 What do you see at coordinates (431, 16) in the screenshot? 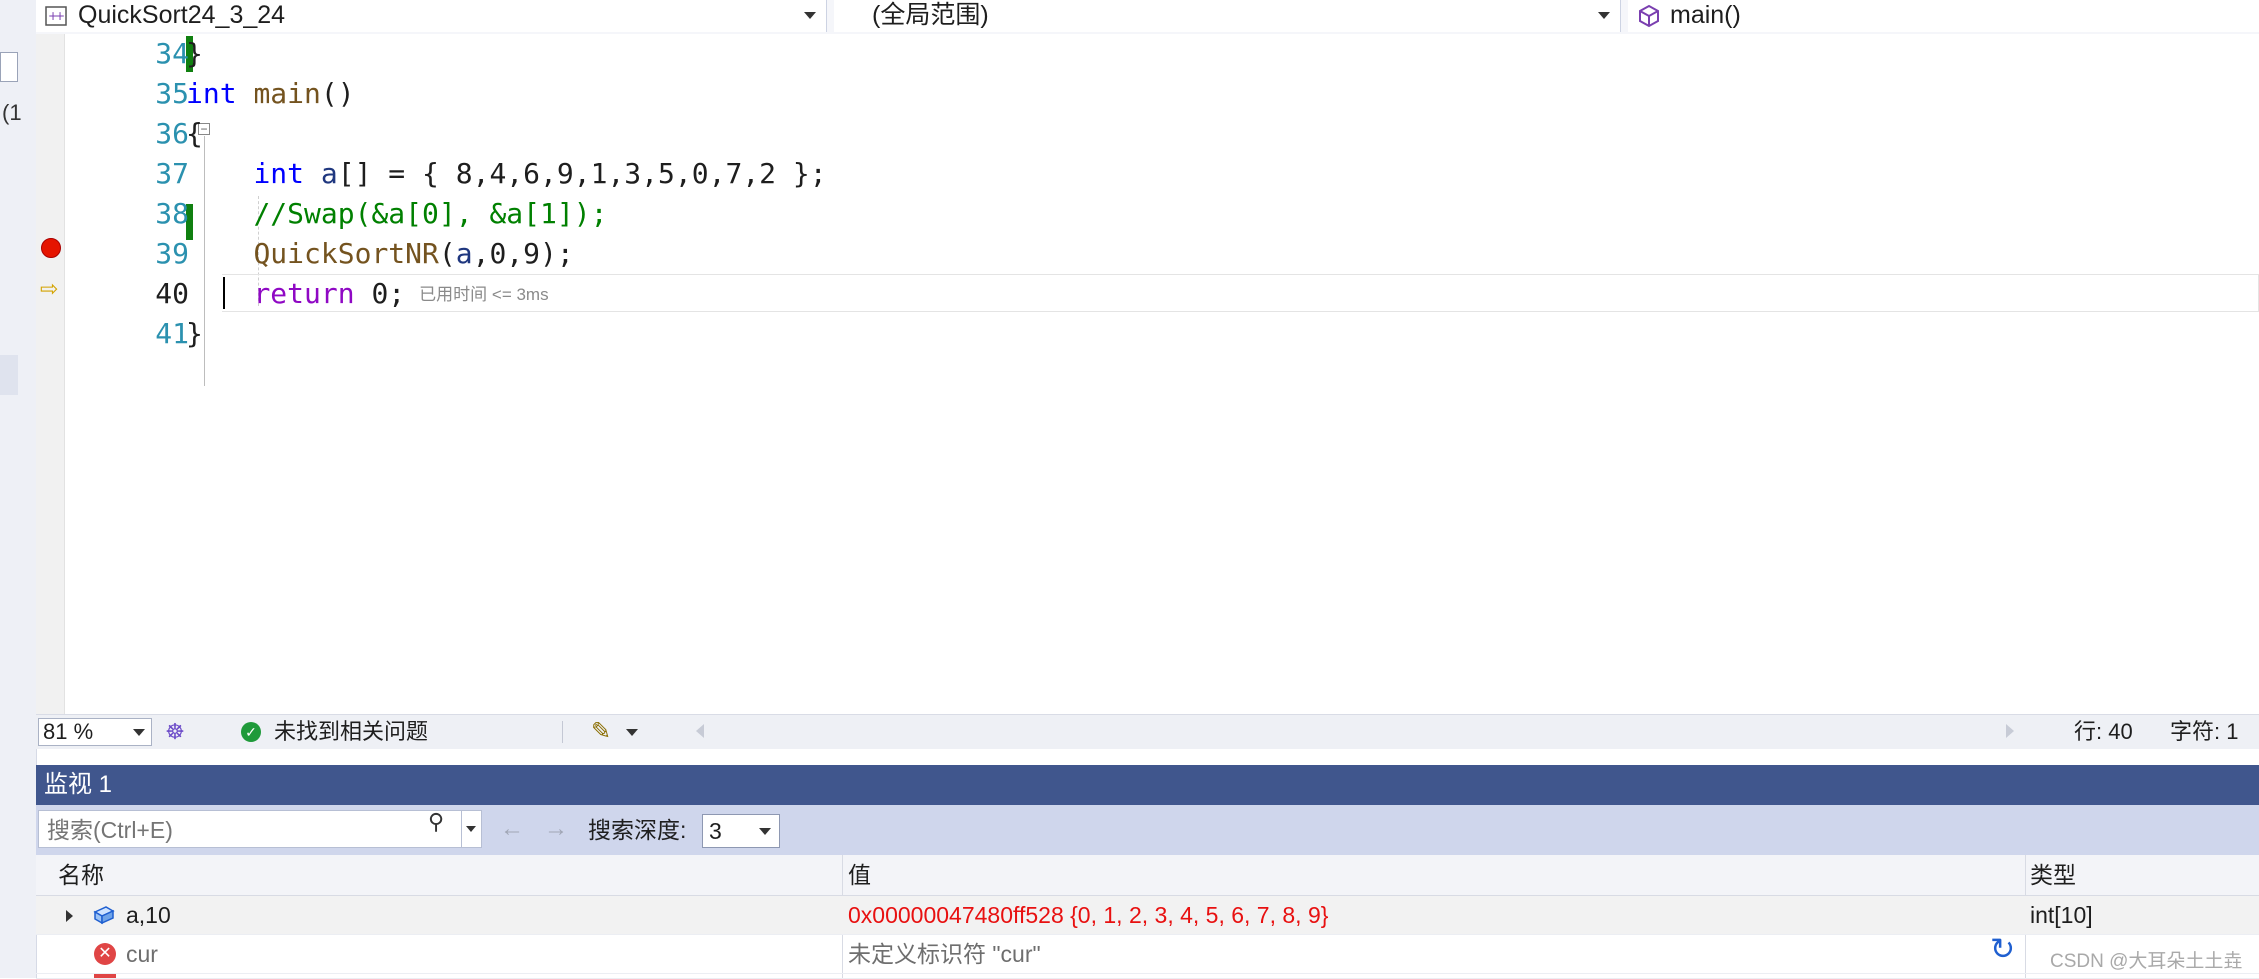
I see `project-dropdown: + + QuickSort24_3_24` at bounding box center [431, 16].